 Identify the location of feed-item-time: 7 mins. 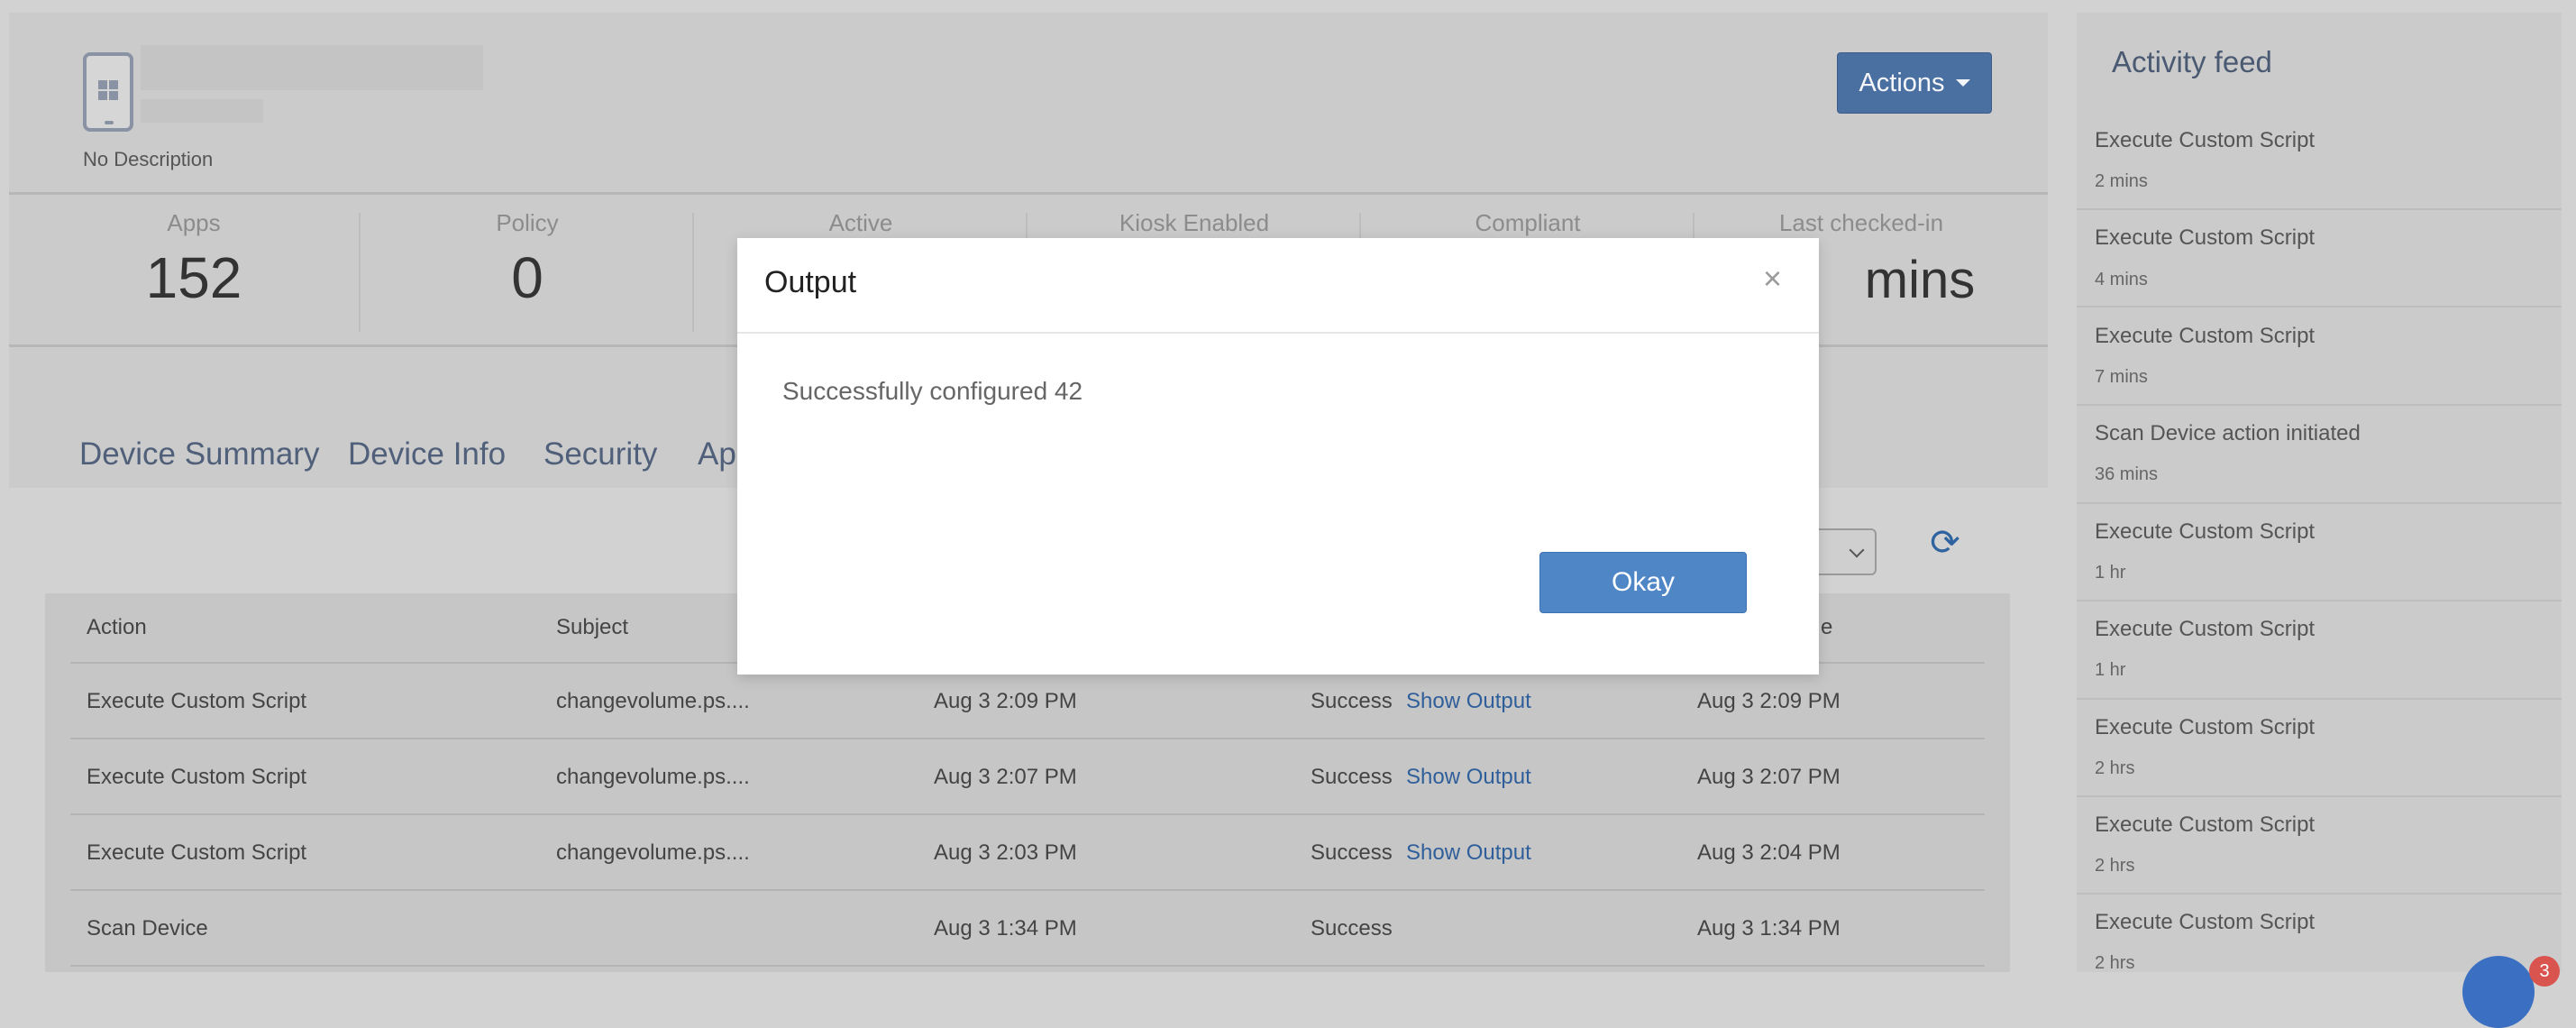
(2121, 377).